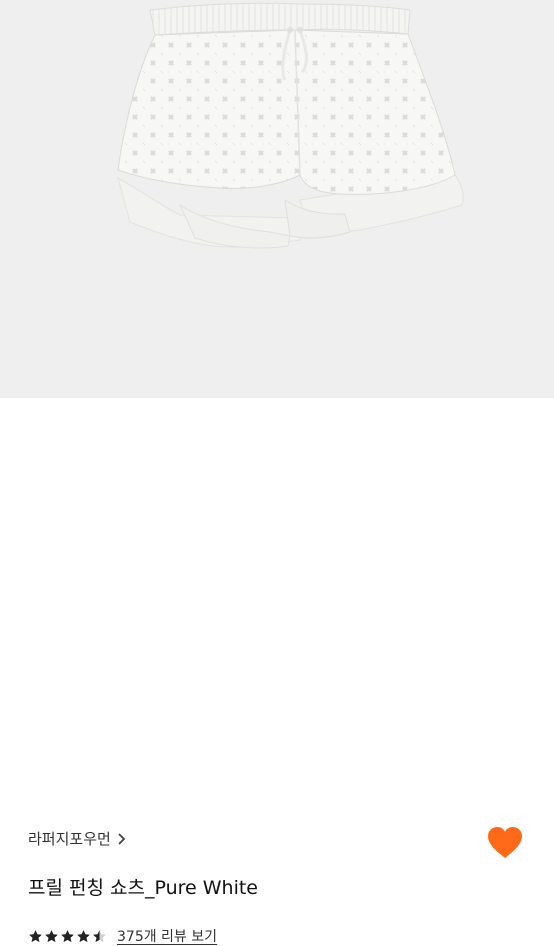 The width and height of the screenshot is (554, 946). I want to click on brand-label: 라퍼지포우먼, so click(69, 839).